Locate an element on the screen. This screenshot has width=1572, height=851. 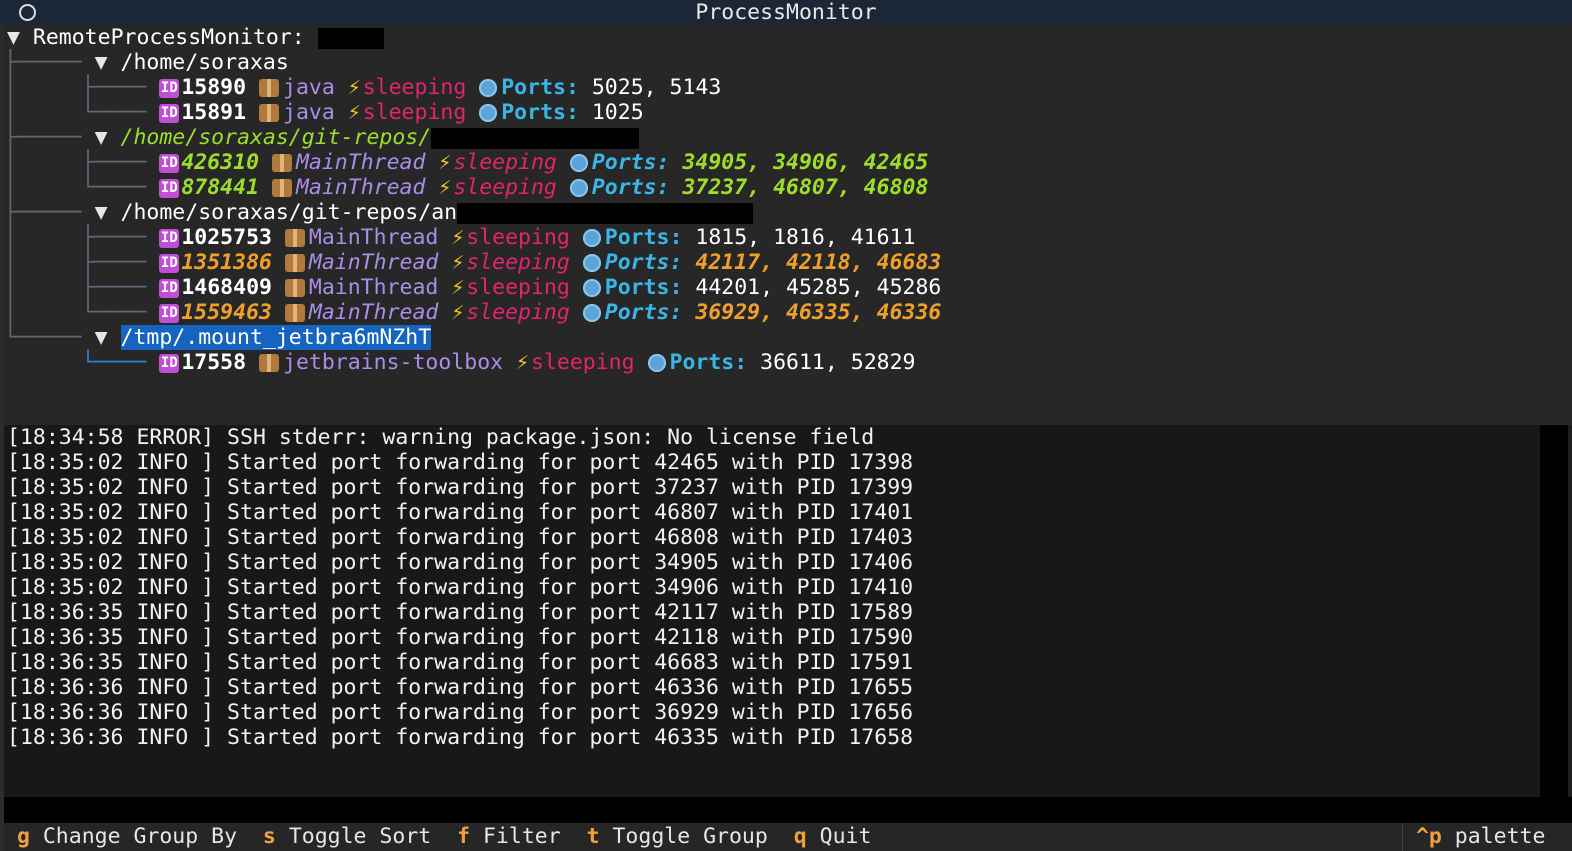
process-pid: 426310 is located at coordinates (220, 162).